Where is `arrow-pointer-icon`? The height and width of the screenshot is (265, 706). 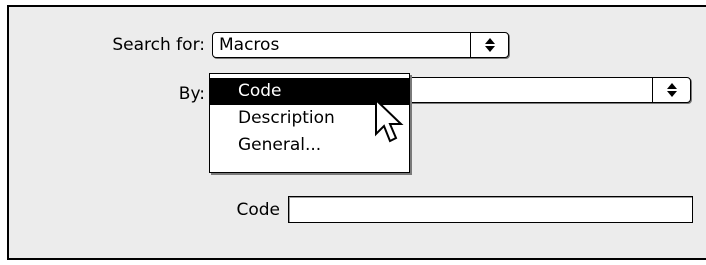
arrow-pointer-icon is located at coordinates (389, 120).